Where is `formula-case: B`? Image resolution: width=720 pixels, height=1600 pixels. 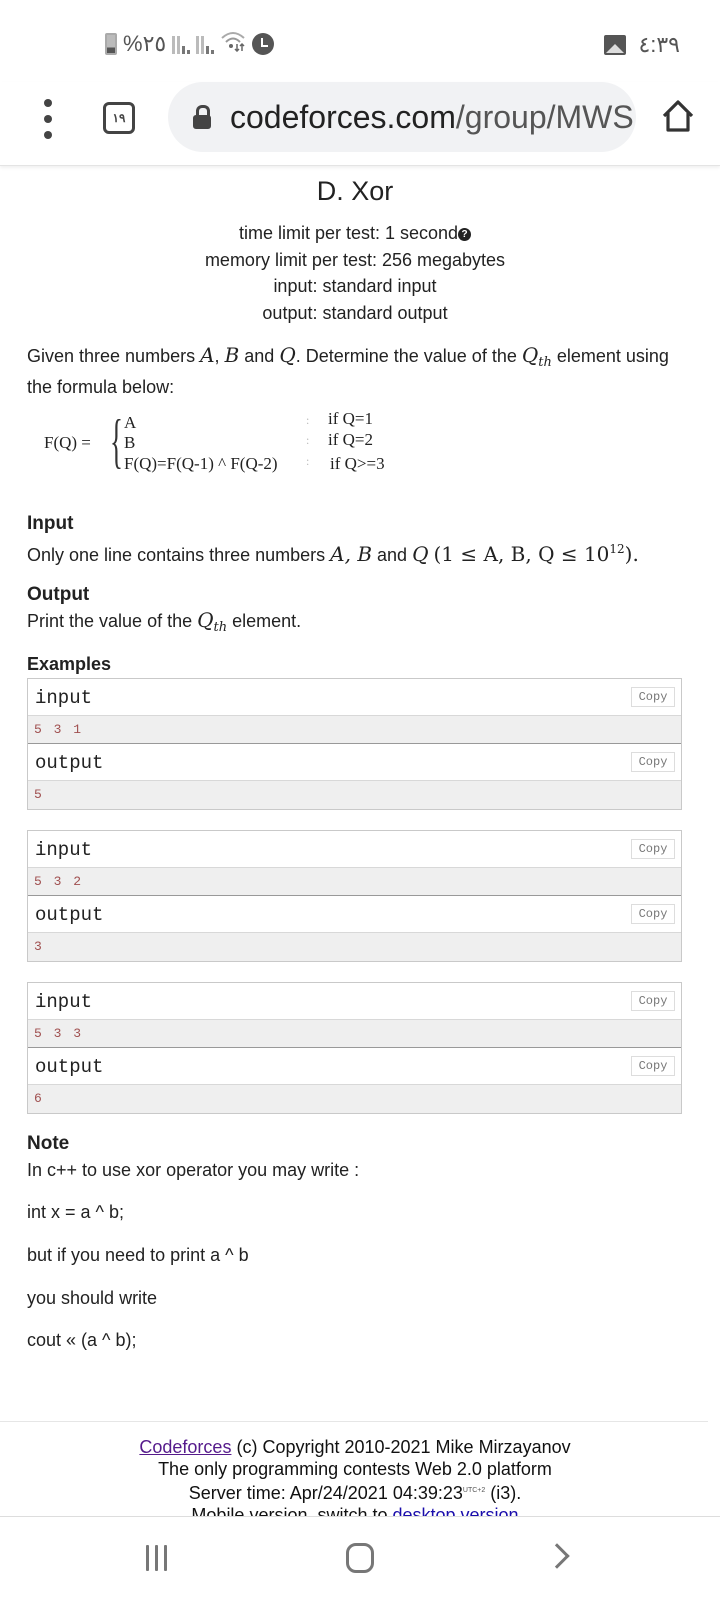 formula-case: B is located at coordinates (130, 442).